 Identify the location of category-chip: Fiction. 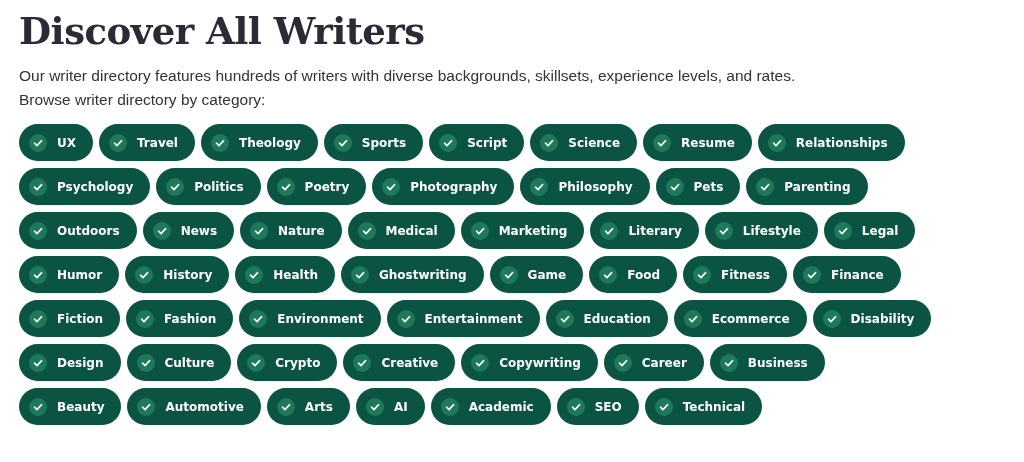
(70, 319).